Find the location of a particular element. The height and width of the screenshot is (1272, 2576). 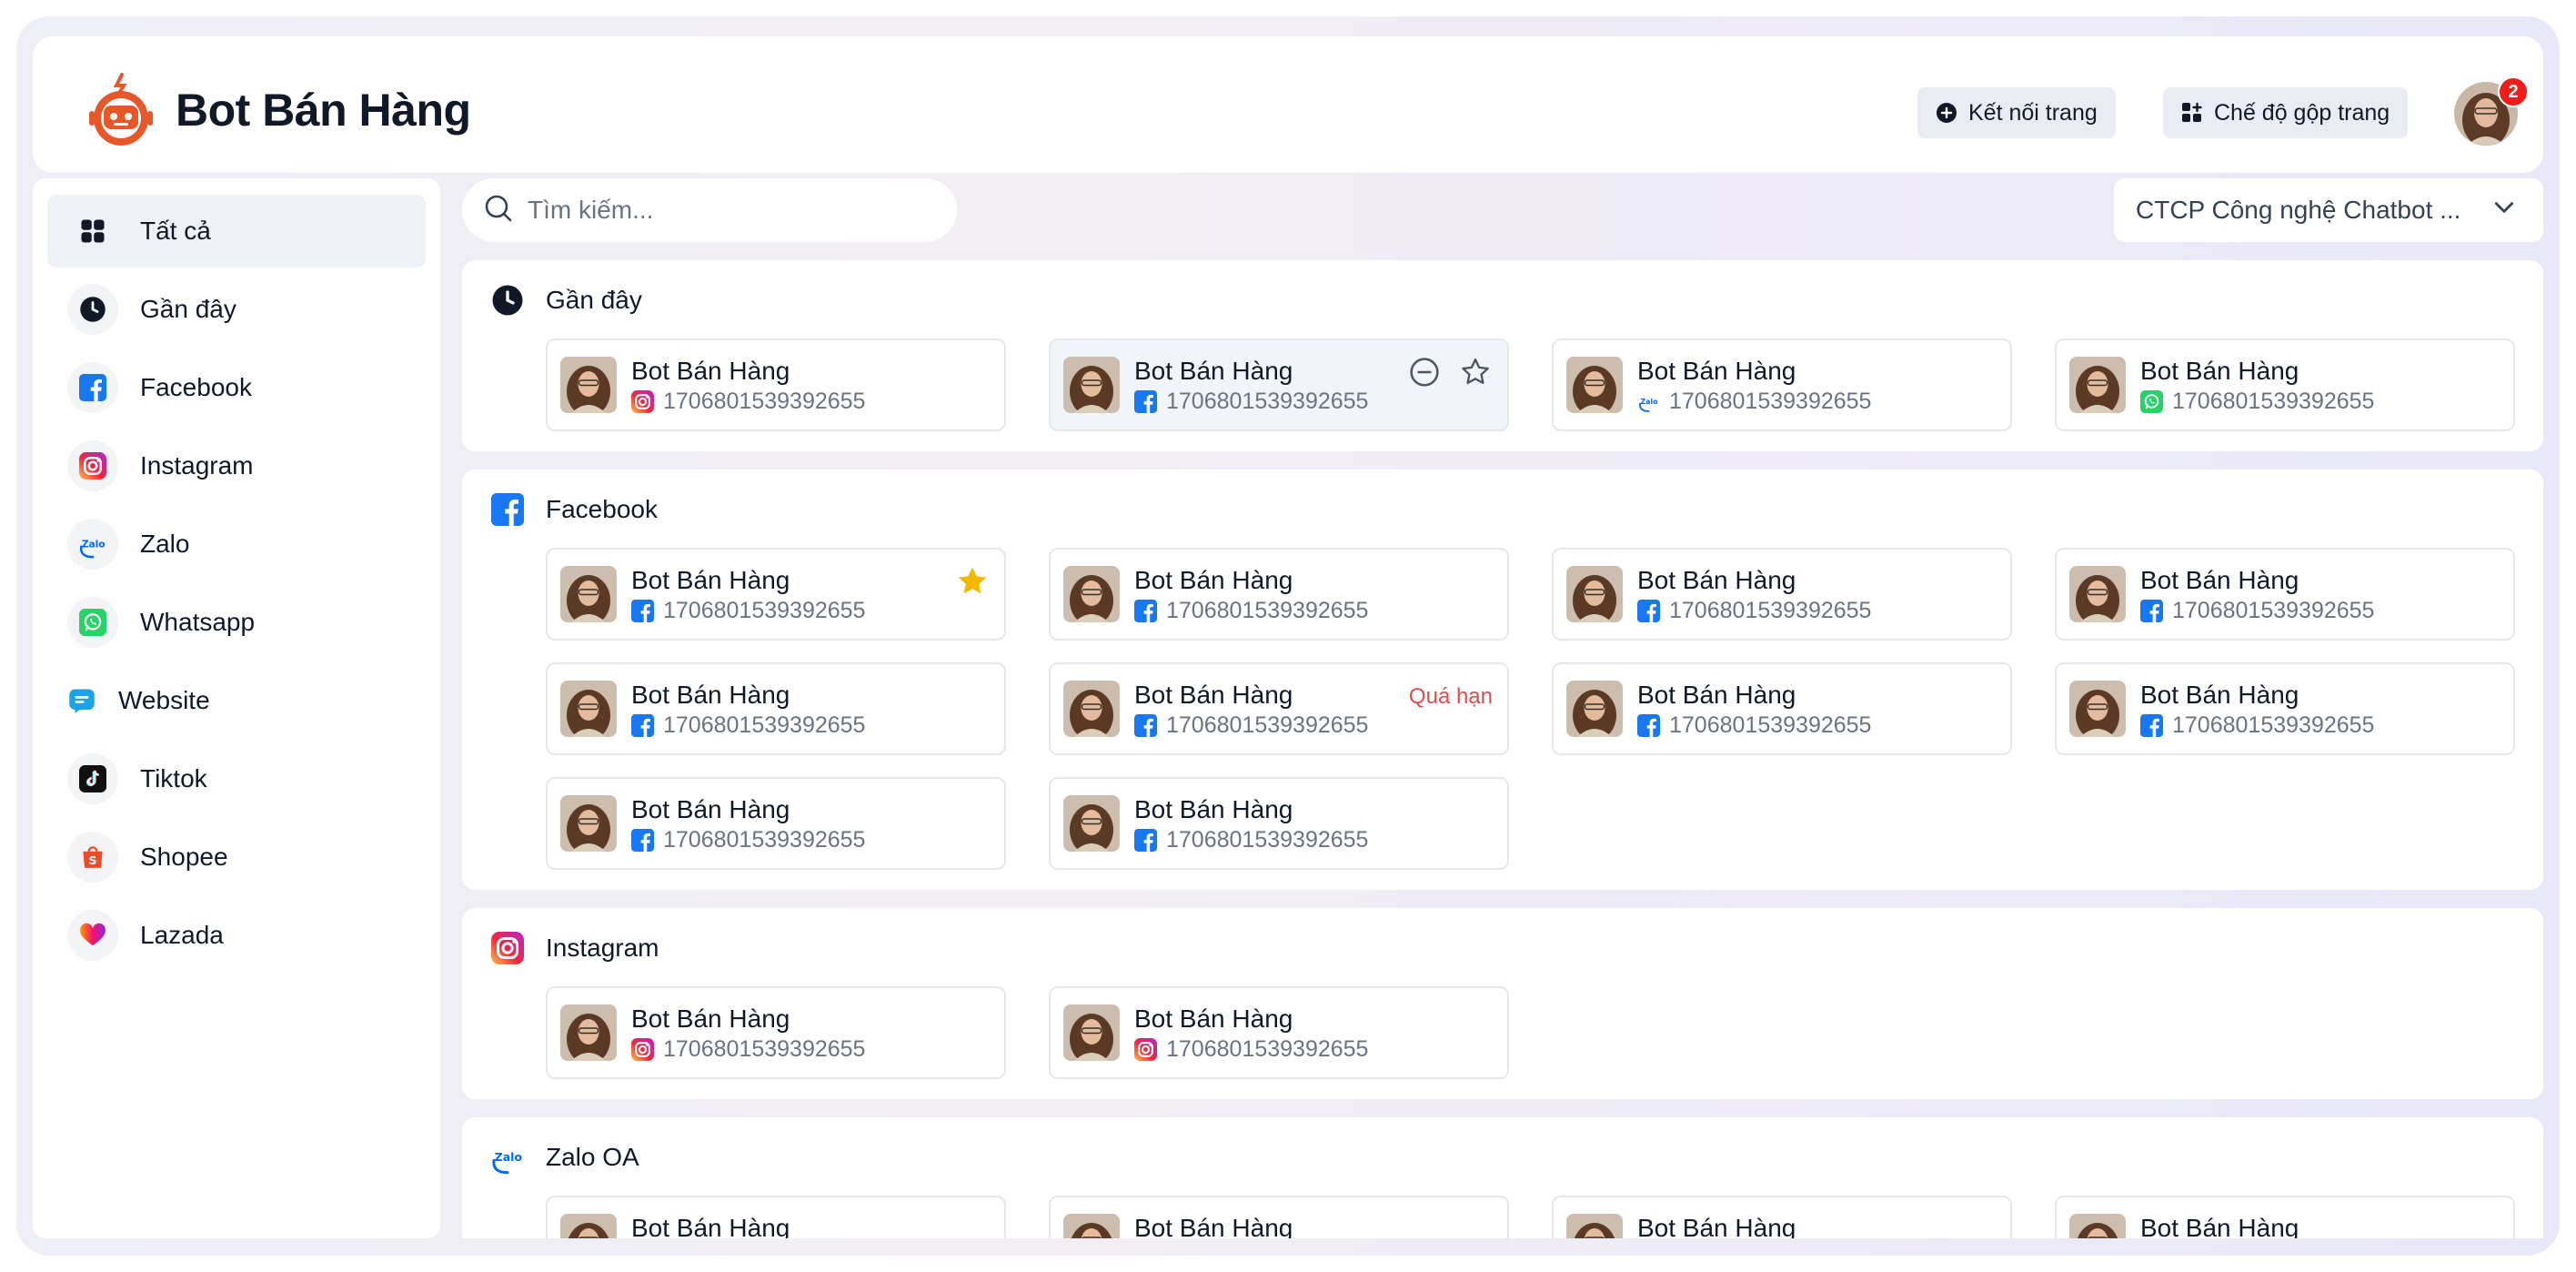

page-card: Bot Bán Hàng Zalo1706801539392655 is located at coordinates (1782, 384).